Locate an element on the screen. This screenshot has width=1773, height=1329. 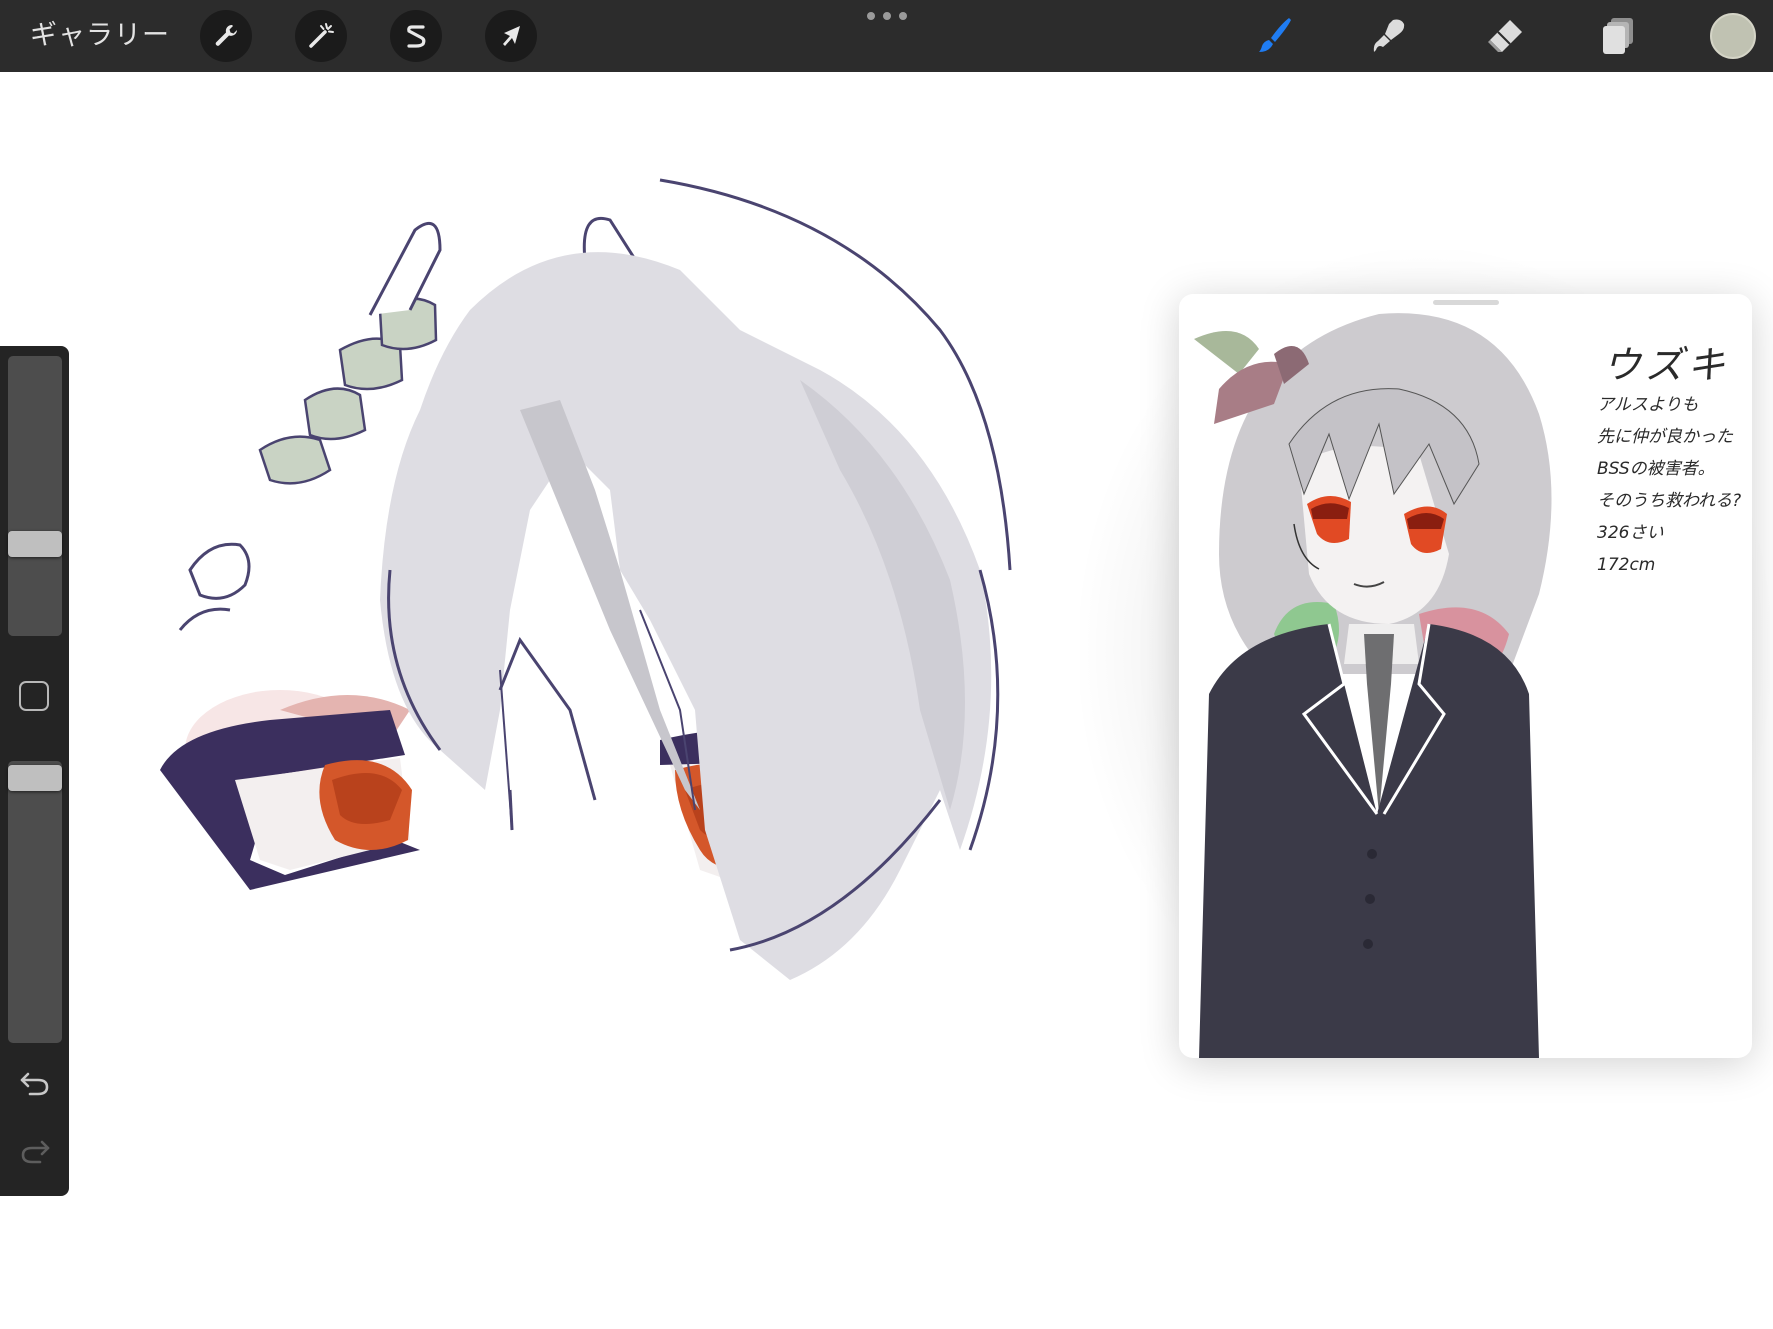
more-options-button is located at coordinates (887, 16).